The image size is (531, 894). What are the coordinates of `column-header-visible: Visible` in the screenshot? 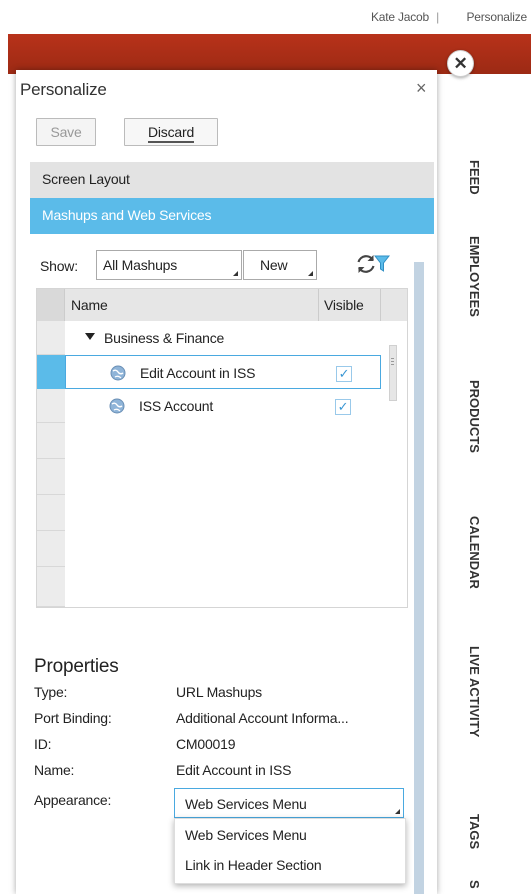 It's located at (344, 305).